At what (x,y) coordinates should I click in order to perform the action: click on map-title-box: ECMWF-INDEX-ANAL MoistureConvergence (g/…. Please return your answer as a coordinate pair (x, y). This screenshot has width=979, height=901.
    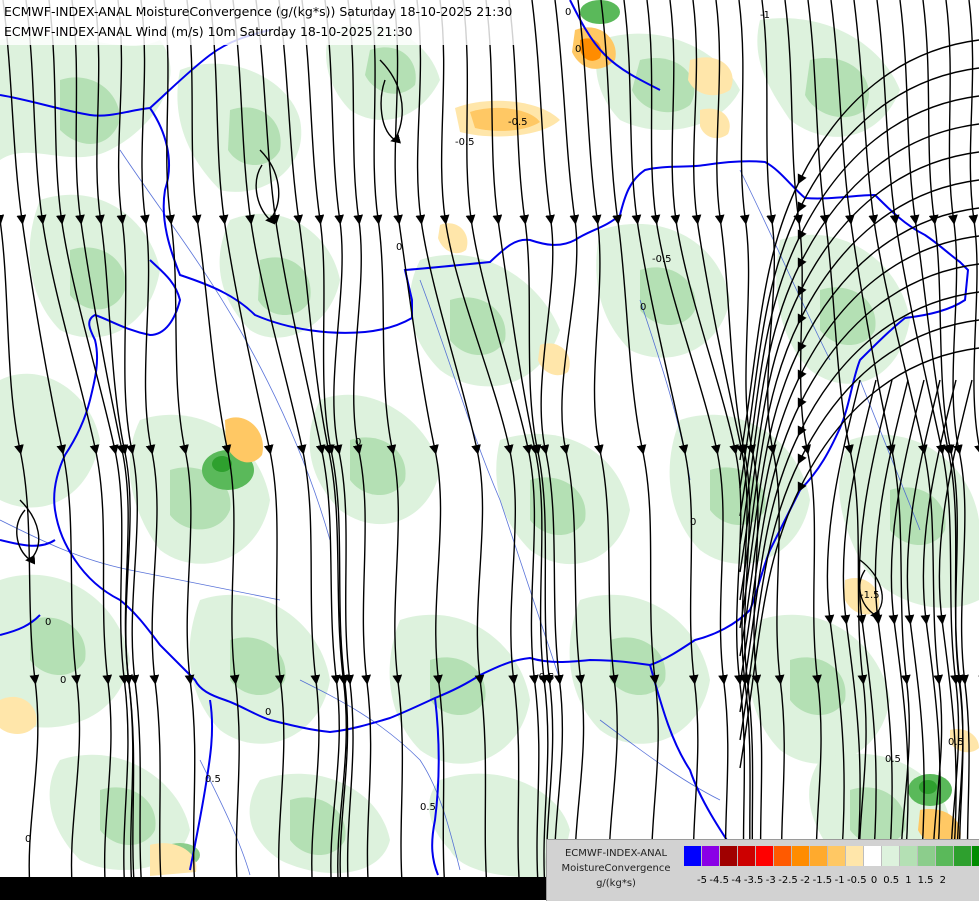
    Looking at the image, I should click on (259, 22).